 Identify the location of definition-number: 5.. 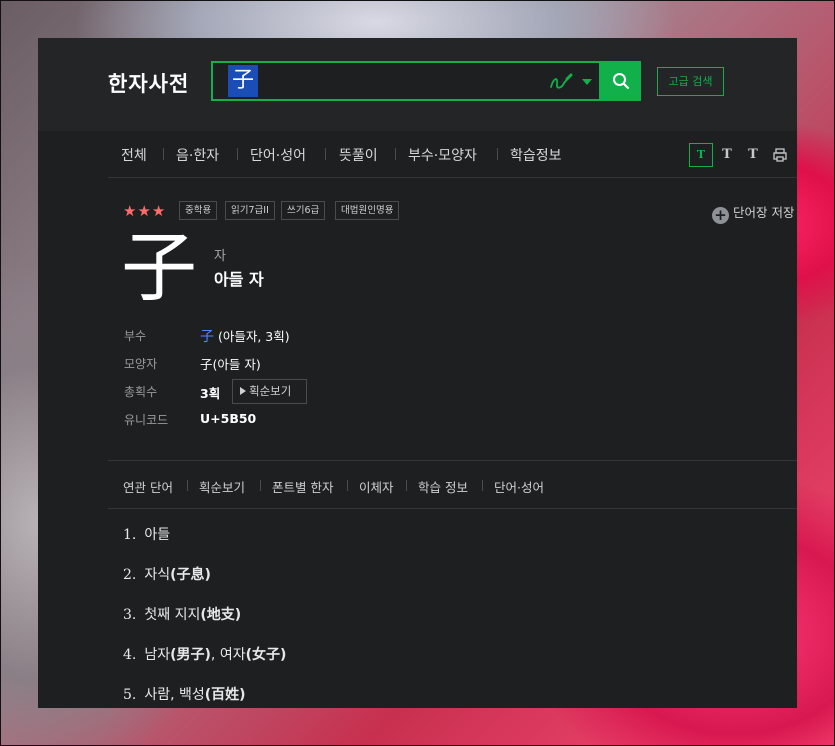
(130, 695).